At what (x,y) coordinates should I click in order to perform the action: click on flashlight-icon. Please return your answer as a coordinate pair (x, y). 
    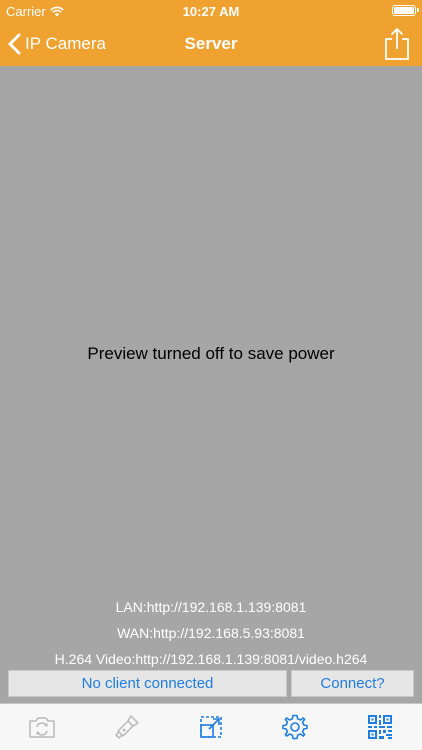
    Looking at the image, I should click on (126, 727).